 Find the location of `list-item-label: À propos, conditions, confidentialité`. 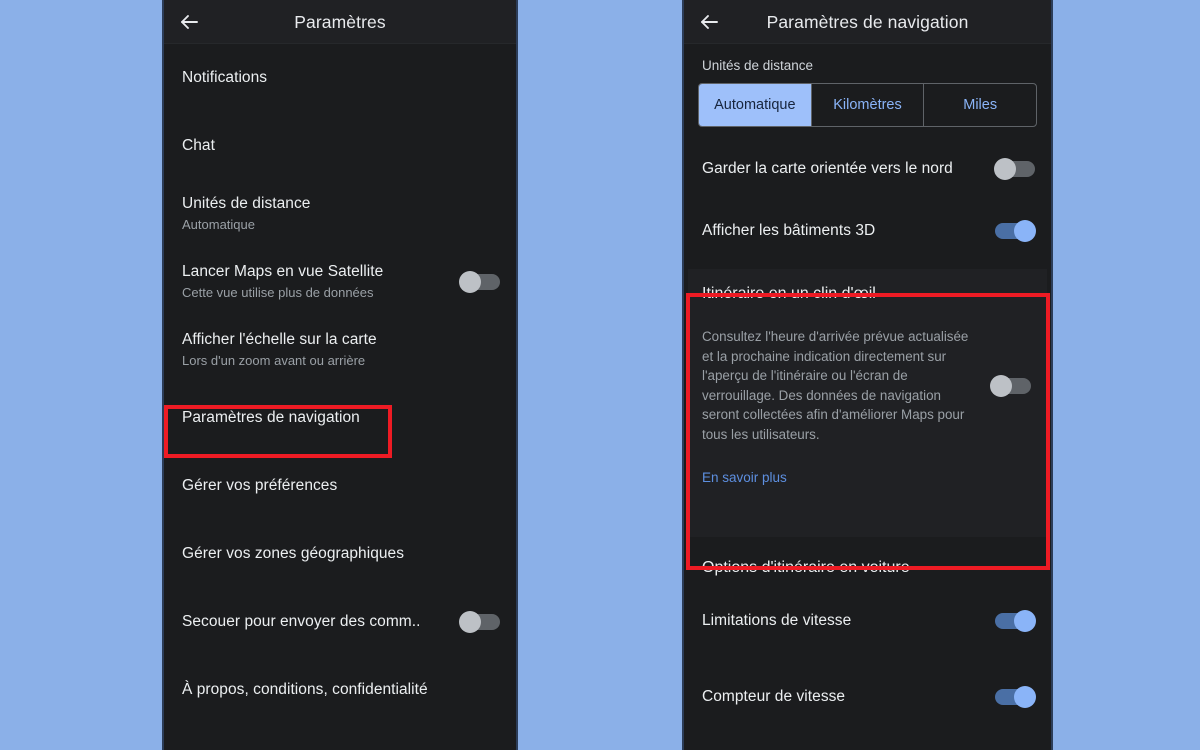

list-item-label: À propos, conditions, confidentialité is located at coordinates (305, 689).